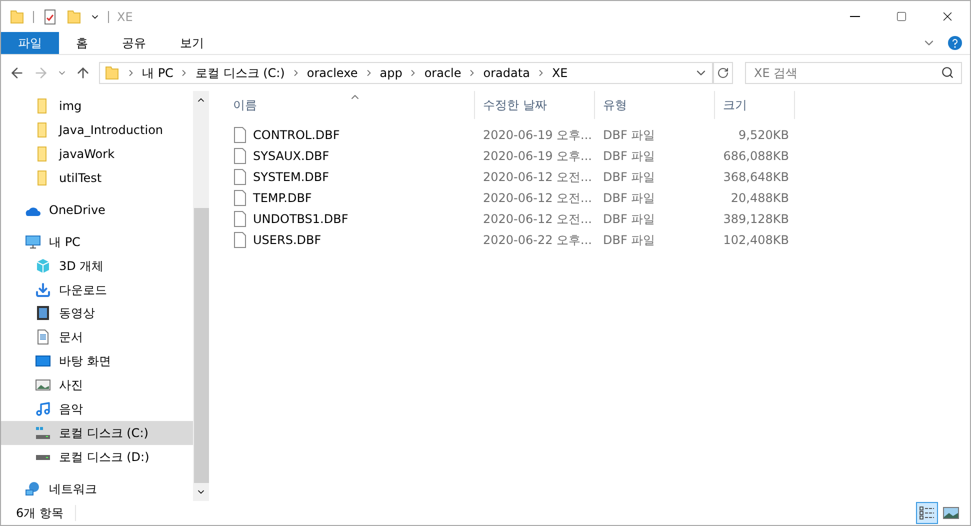 This screenshot has height=526, width=971. Describe the element at coordinates (201, 345) in the screenshot. I see `scrollbar-thumb` at that location.